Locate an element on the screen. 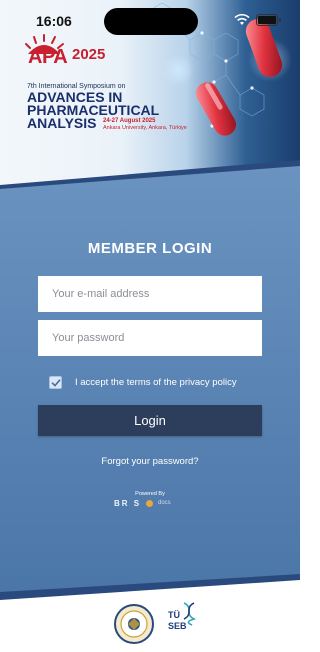 The height and width of the screenshot is (652, 320). email-input is located at coordinates (150, 294).